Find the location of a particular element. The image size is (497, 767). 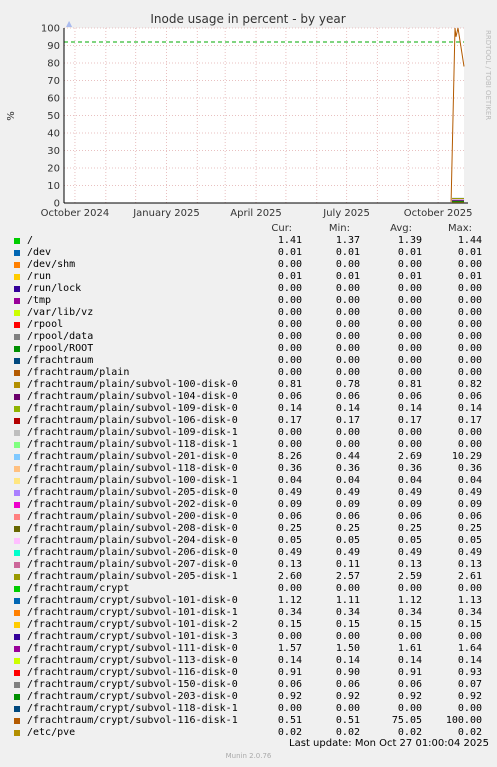

munin-version: Munin 2.0.76 is located at coordinates (248, 756).